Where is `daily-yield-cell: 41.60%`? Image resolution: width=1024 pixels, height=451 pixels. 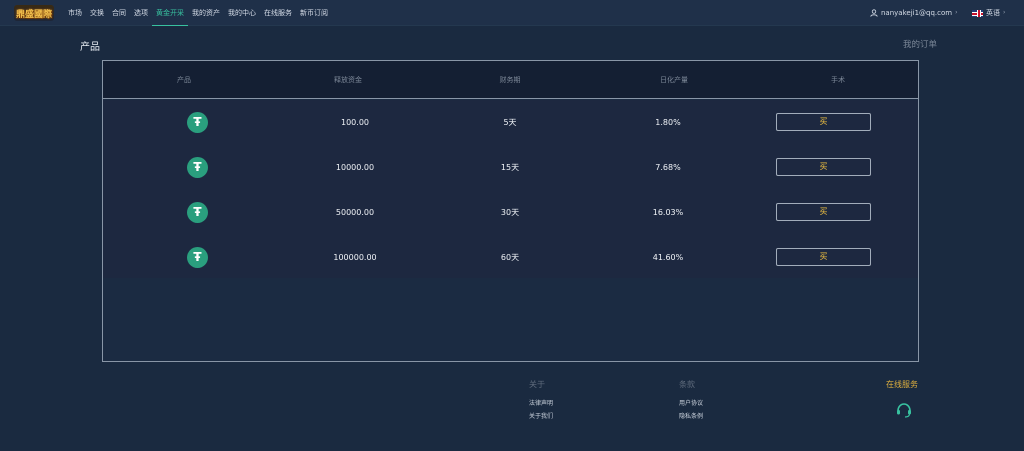
daily-yield-cell: 41.60% is located at coordinates (668, 257).